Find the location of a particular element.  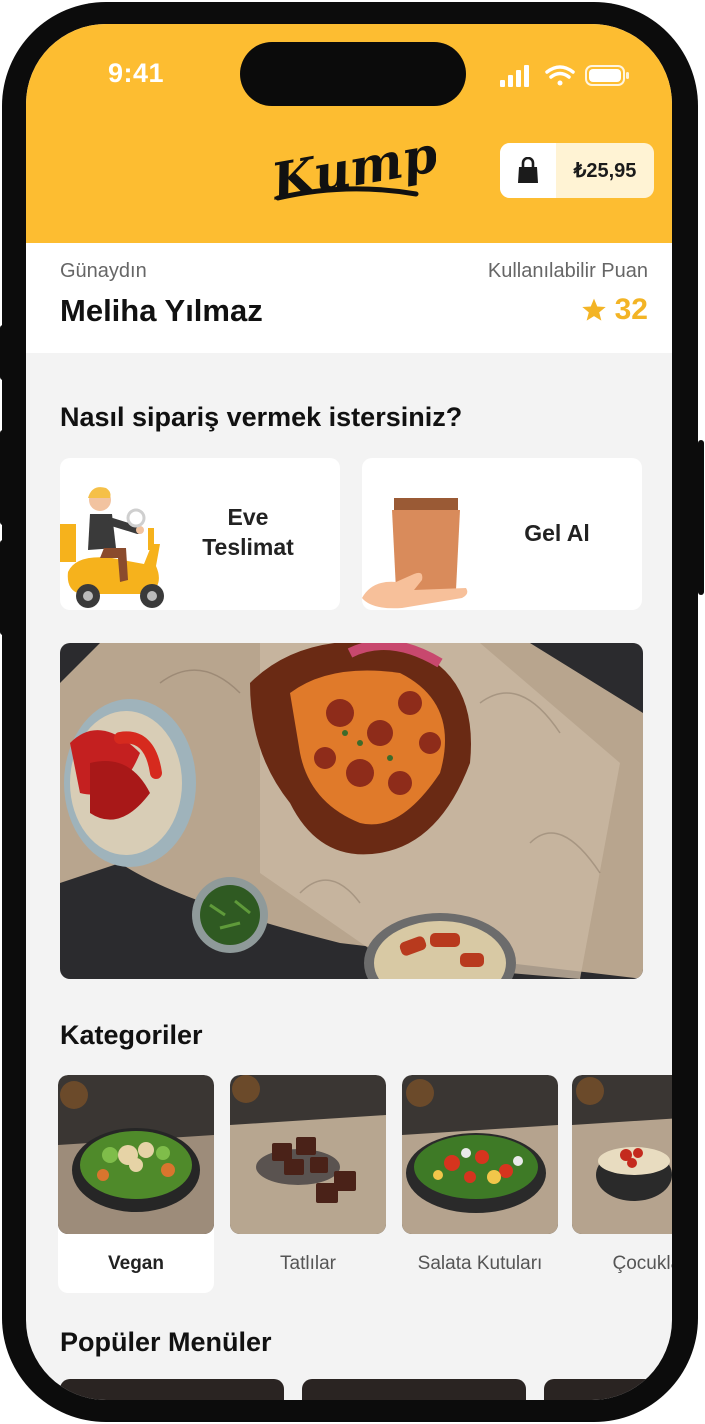

pickup-option-card: Gel Al is located at coordinates (502, 534).